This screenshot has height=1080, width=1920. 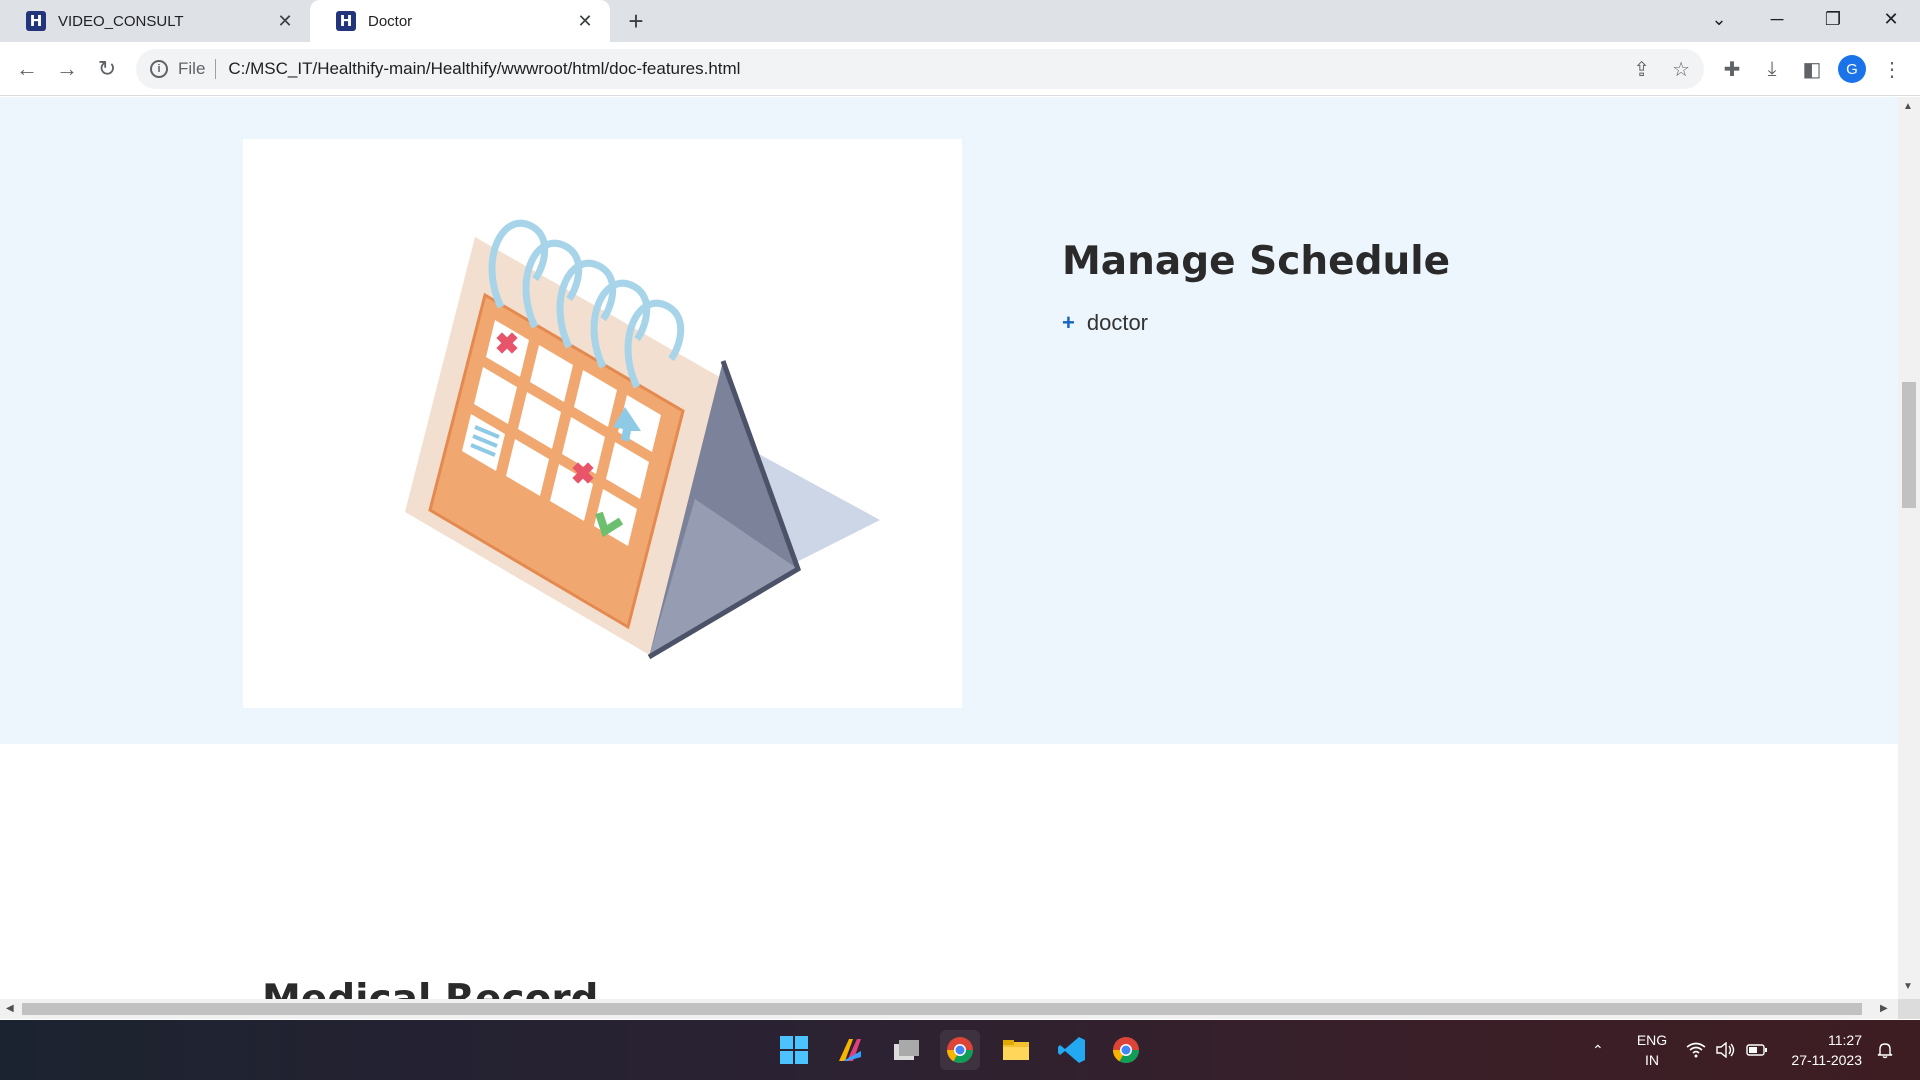 I want to click on volume-icon, so click(x=1726, y=1050).